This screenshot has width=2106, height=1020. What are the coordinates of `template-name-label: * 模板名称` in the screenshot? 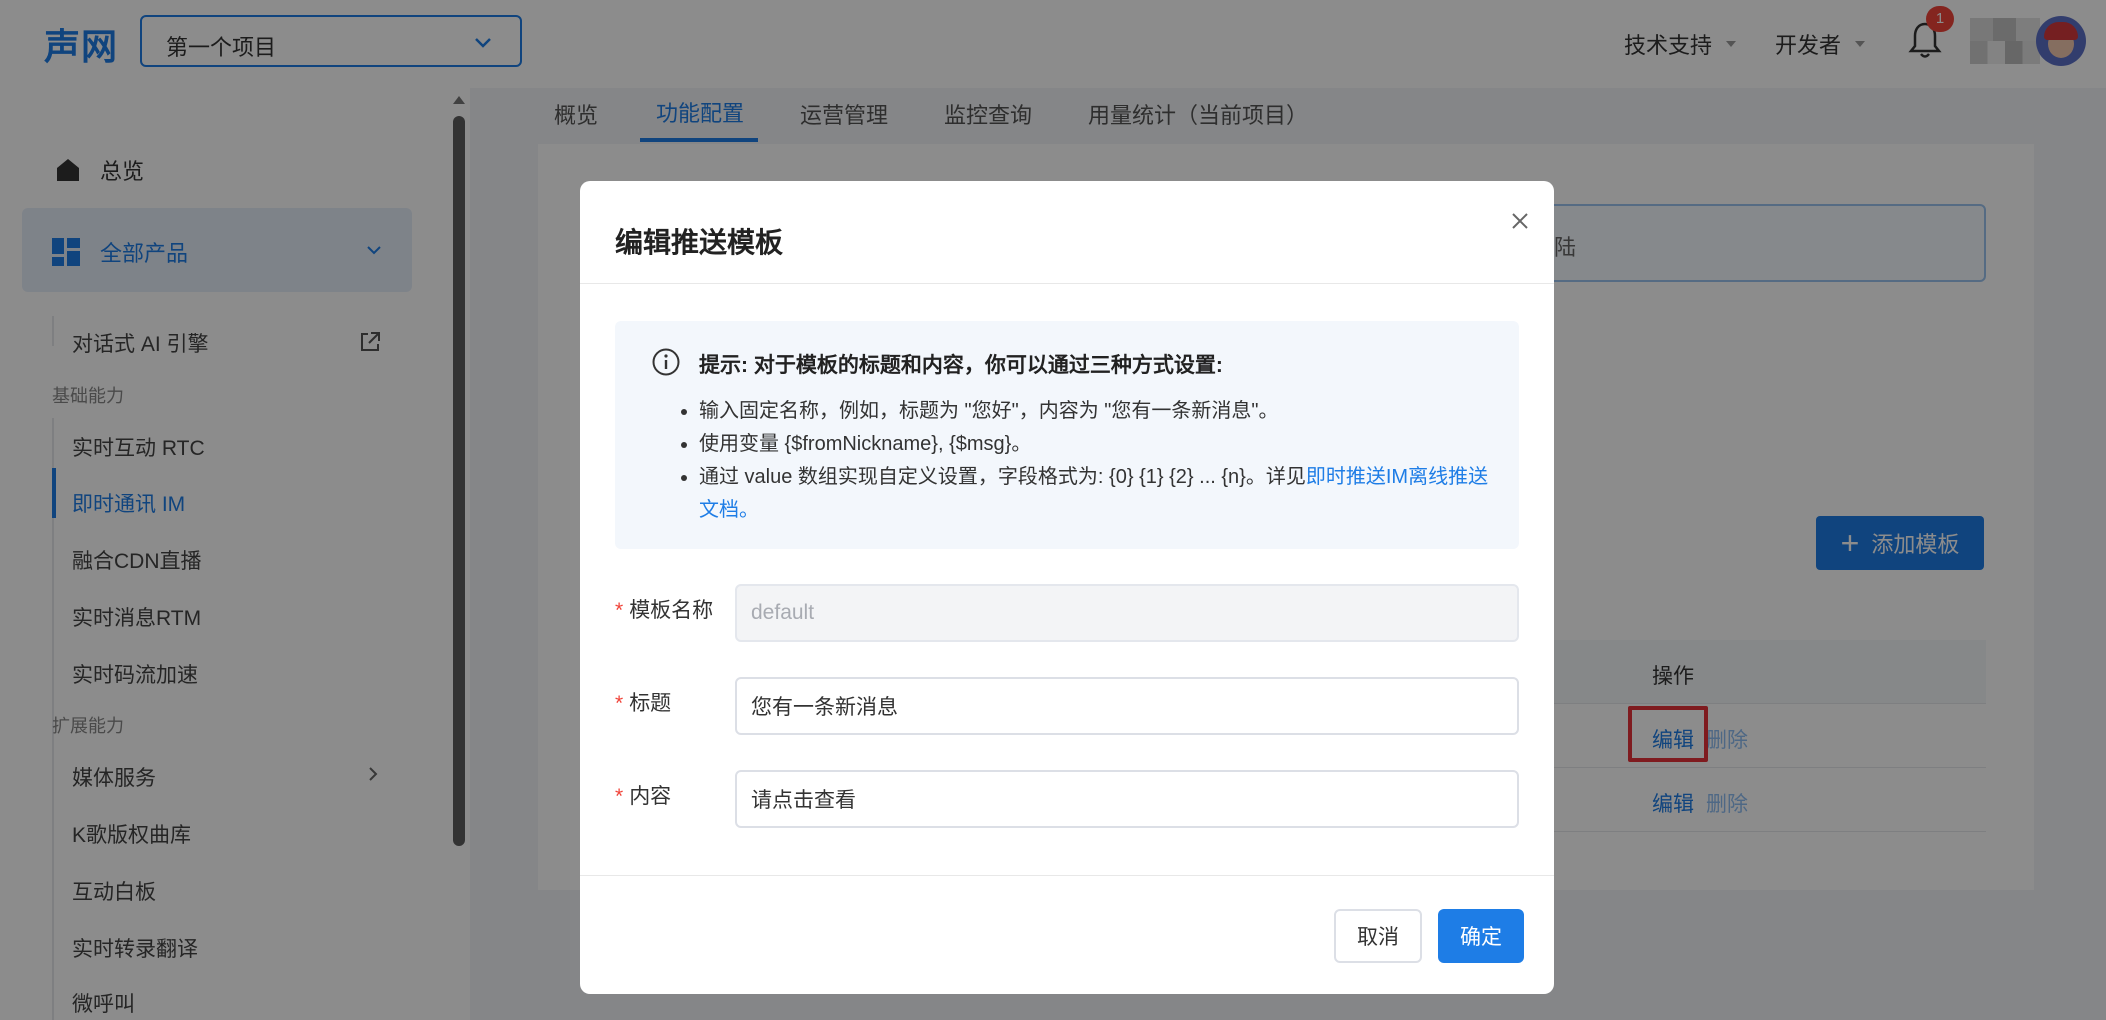 It's located at (664, 609).